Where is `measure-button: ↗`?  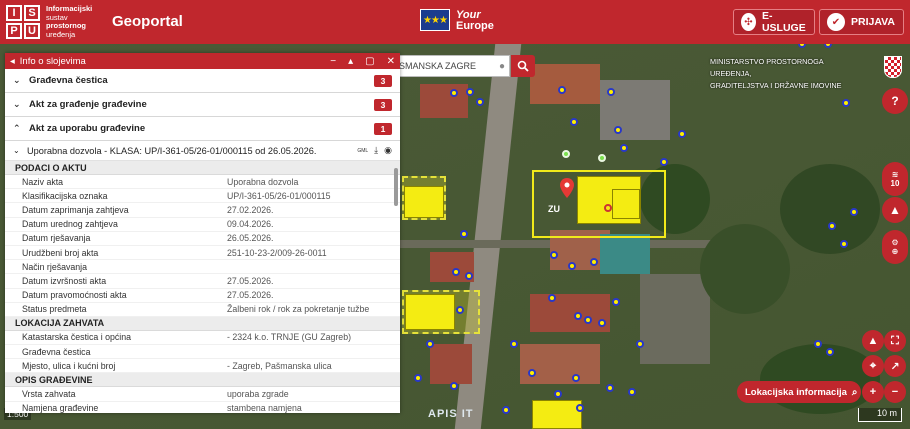 measure-button: ↗ is located at coordinates (895, 366).